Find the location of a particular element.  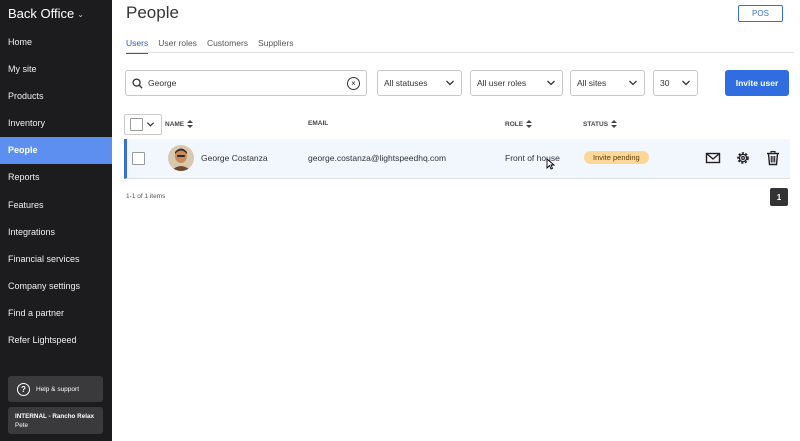

role-filter-select: All user roles is located at coordinates (516, 83).